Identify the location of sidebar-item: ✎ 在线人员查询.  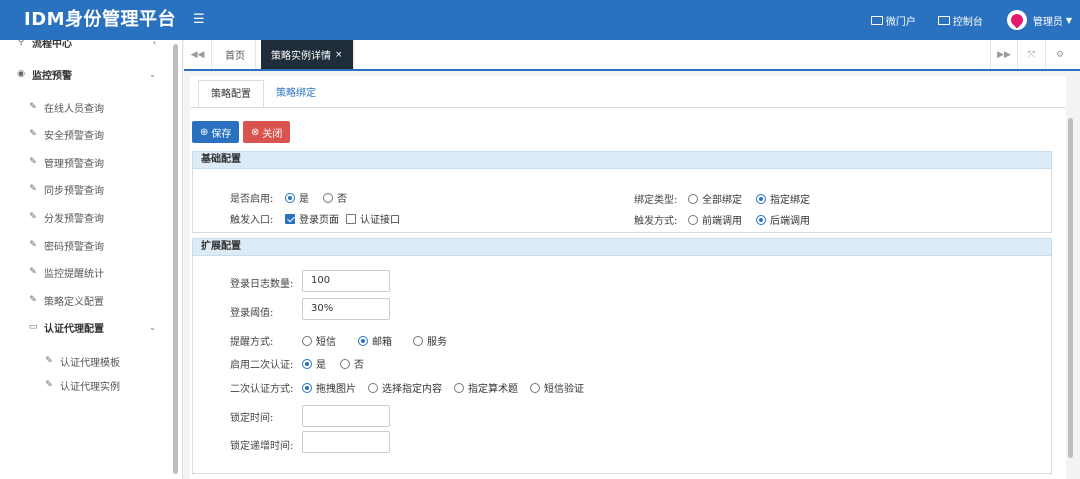
(85, 107).